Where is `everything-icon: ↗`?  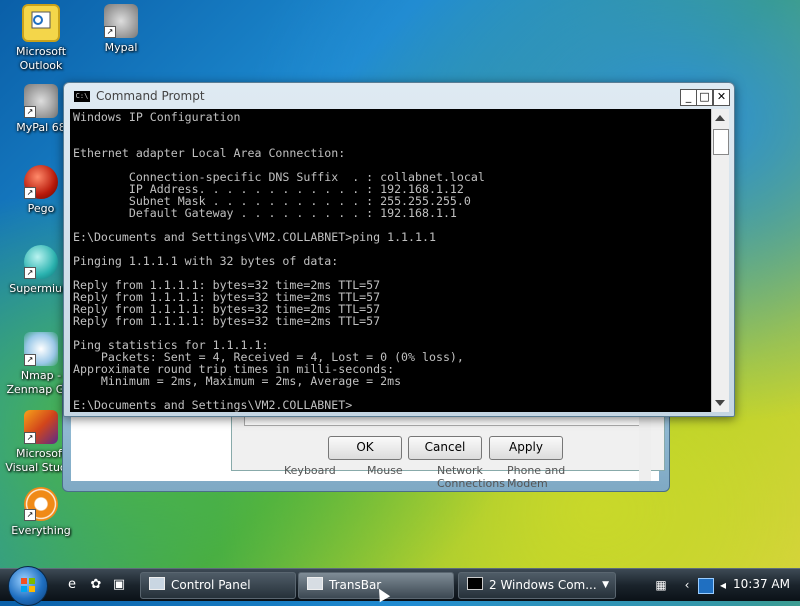 everything-icon: ↗ is located at coordinates (41, 504).